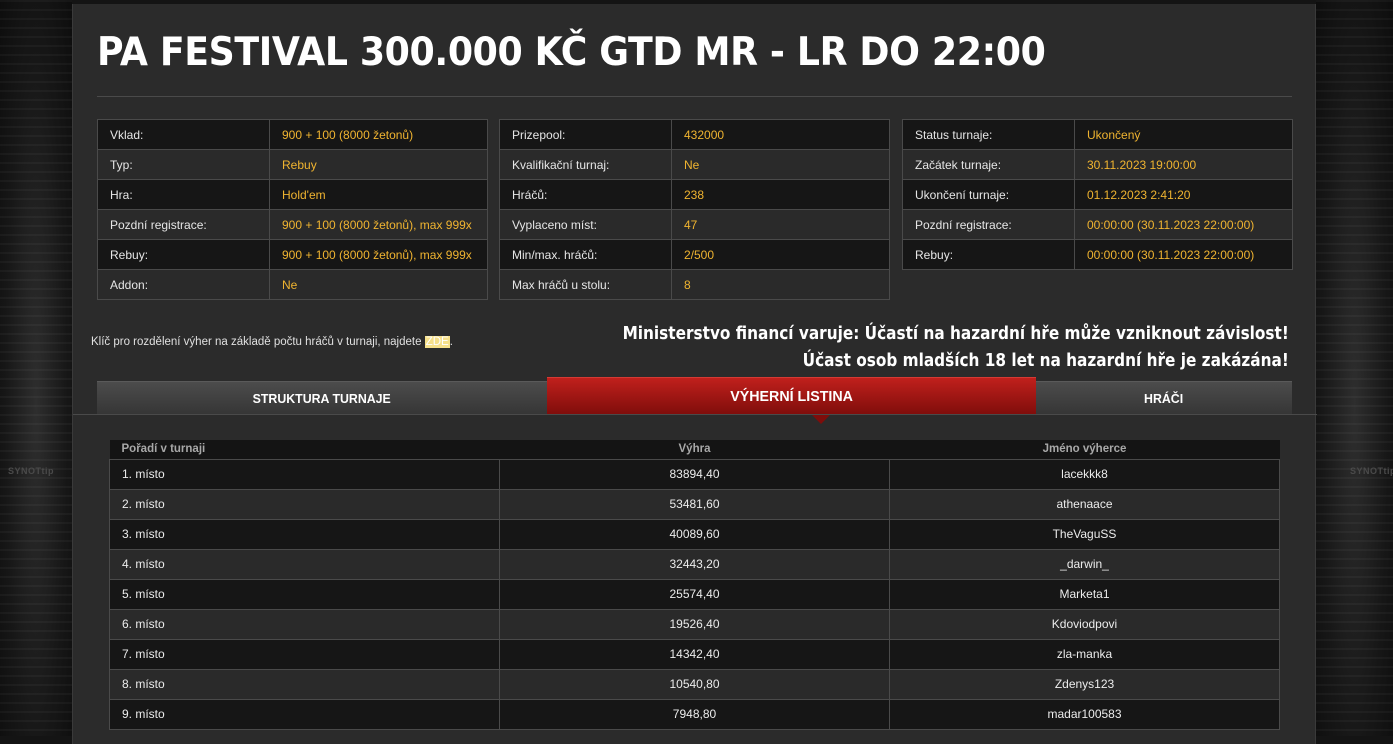 The height and width of the screenshot is (744, 1393). Describe the element at coordinates (694, 449) in the screenshot. I see `table-header-row: Pořadí v turnaji Výhra Jméno výherce` at that location.